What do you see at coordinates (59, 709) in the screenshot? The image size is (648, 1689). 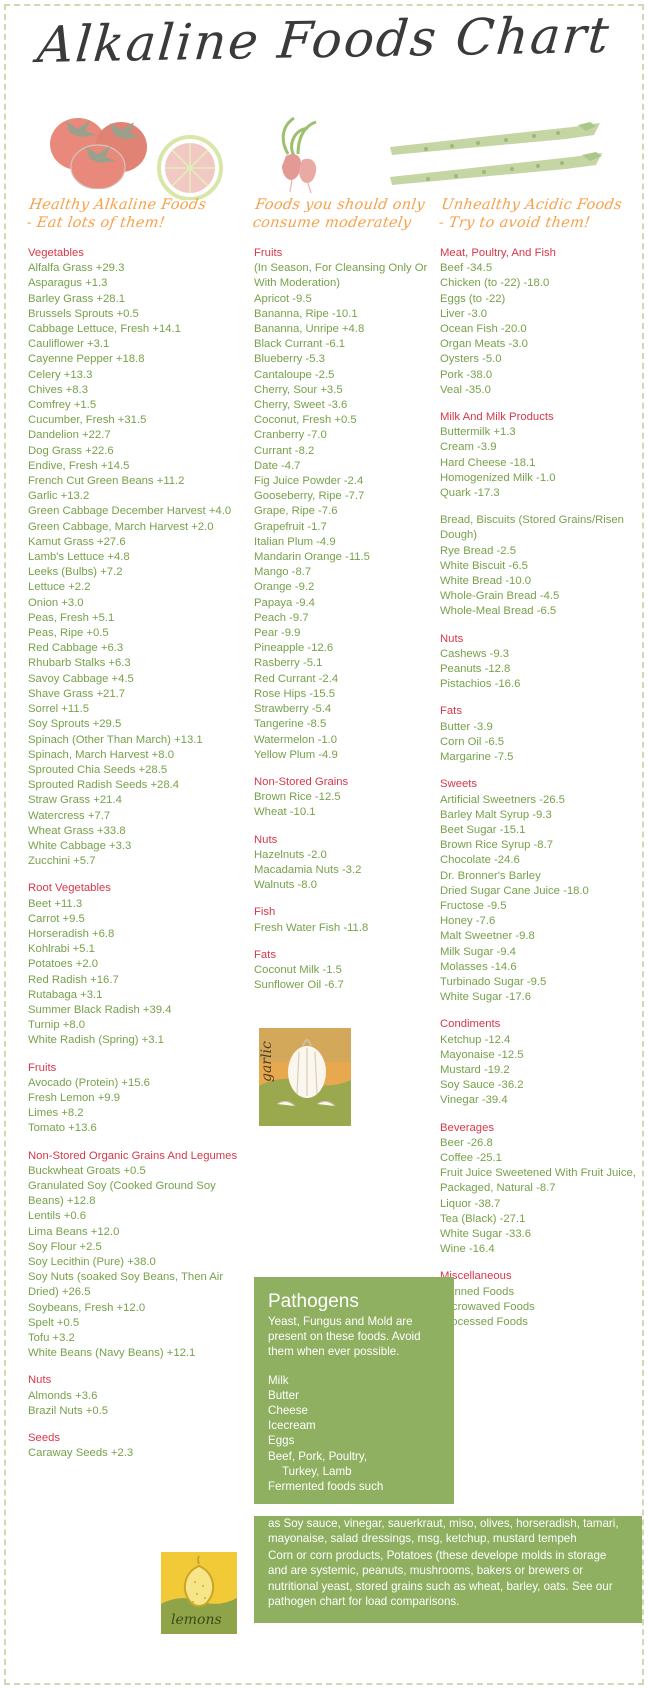 I see `food-item: Sorrel +11.5` at bounding box center [59, 709].